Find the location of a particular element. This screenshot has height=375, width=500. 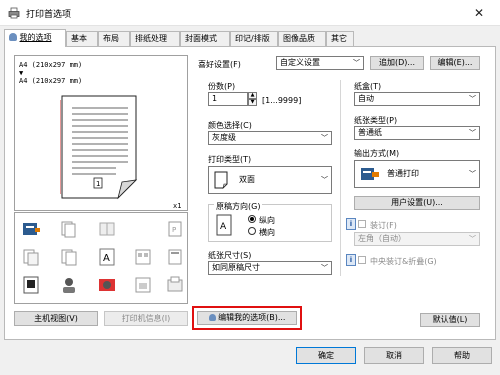

tab-label: 排纸处理 is located at coordinates (151, 38).